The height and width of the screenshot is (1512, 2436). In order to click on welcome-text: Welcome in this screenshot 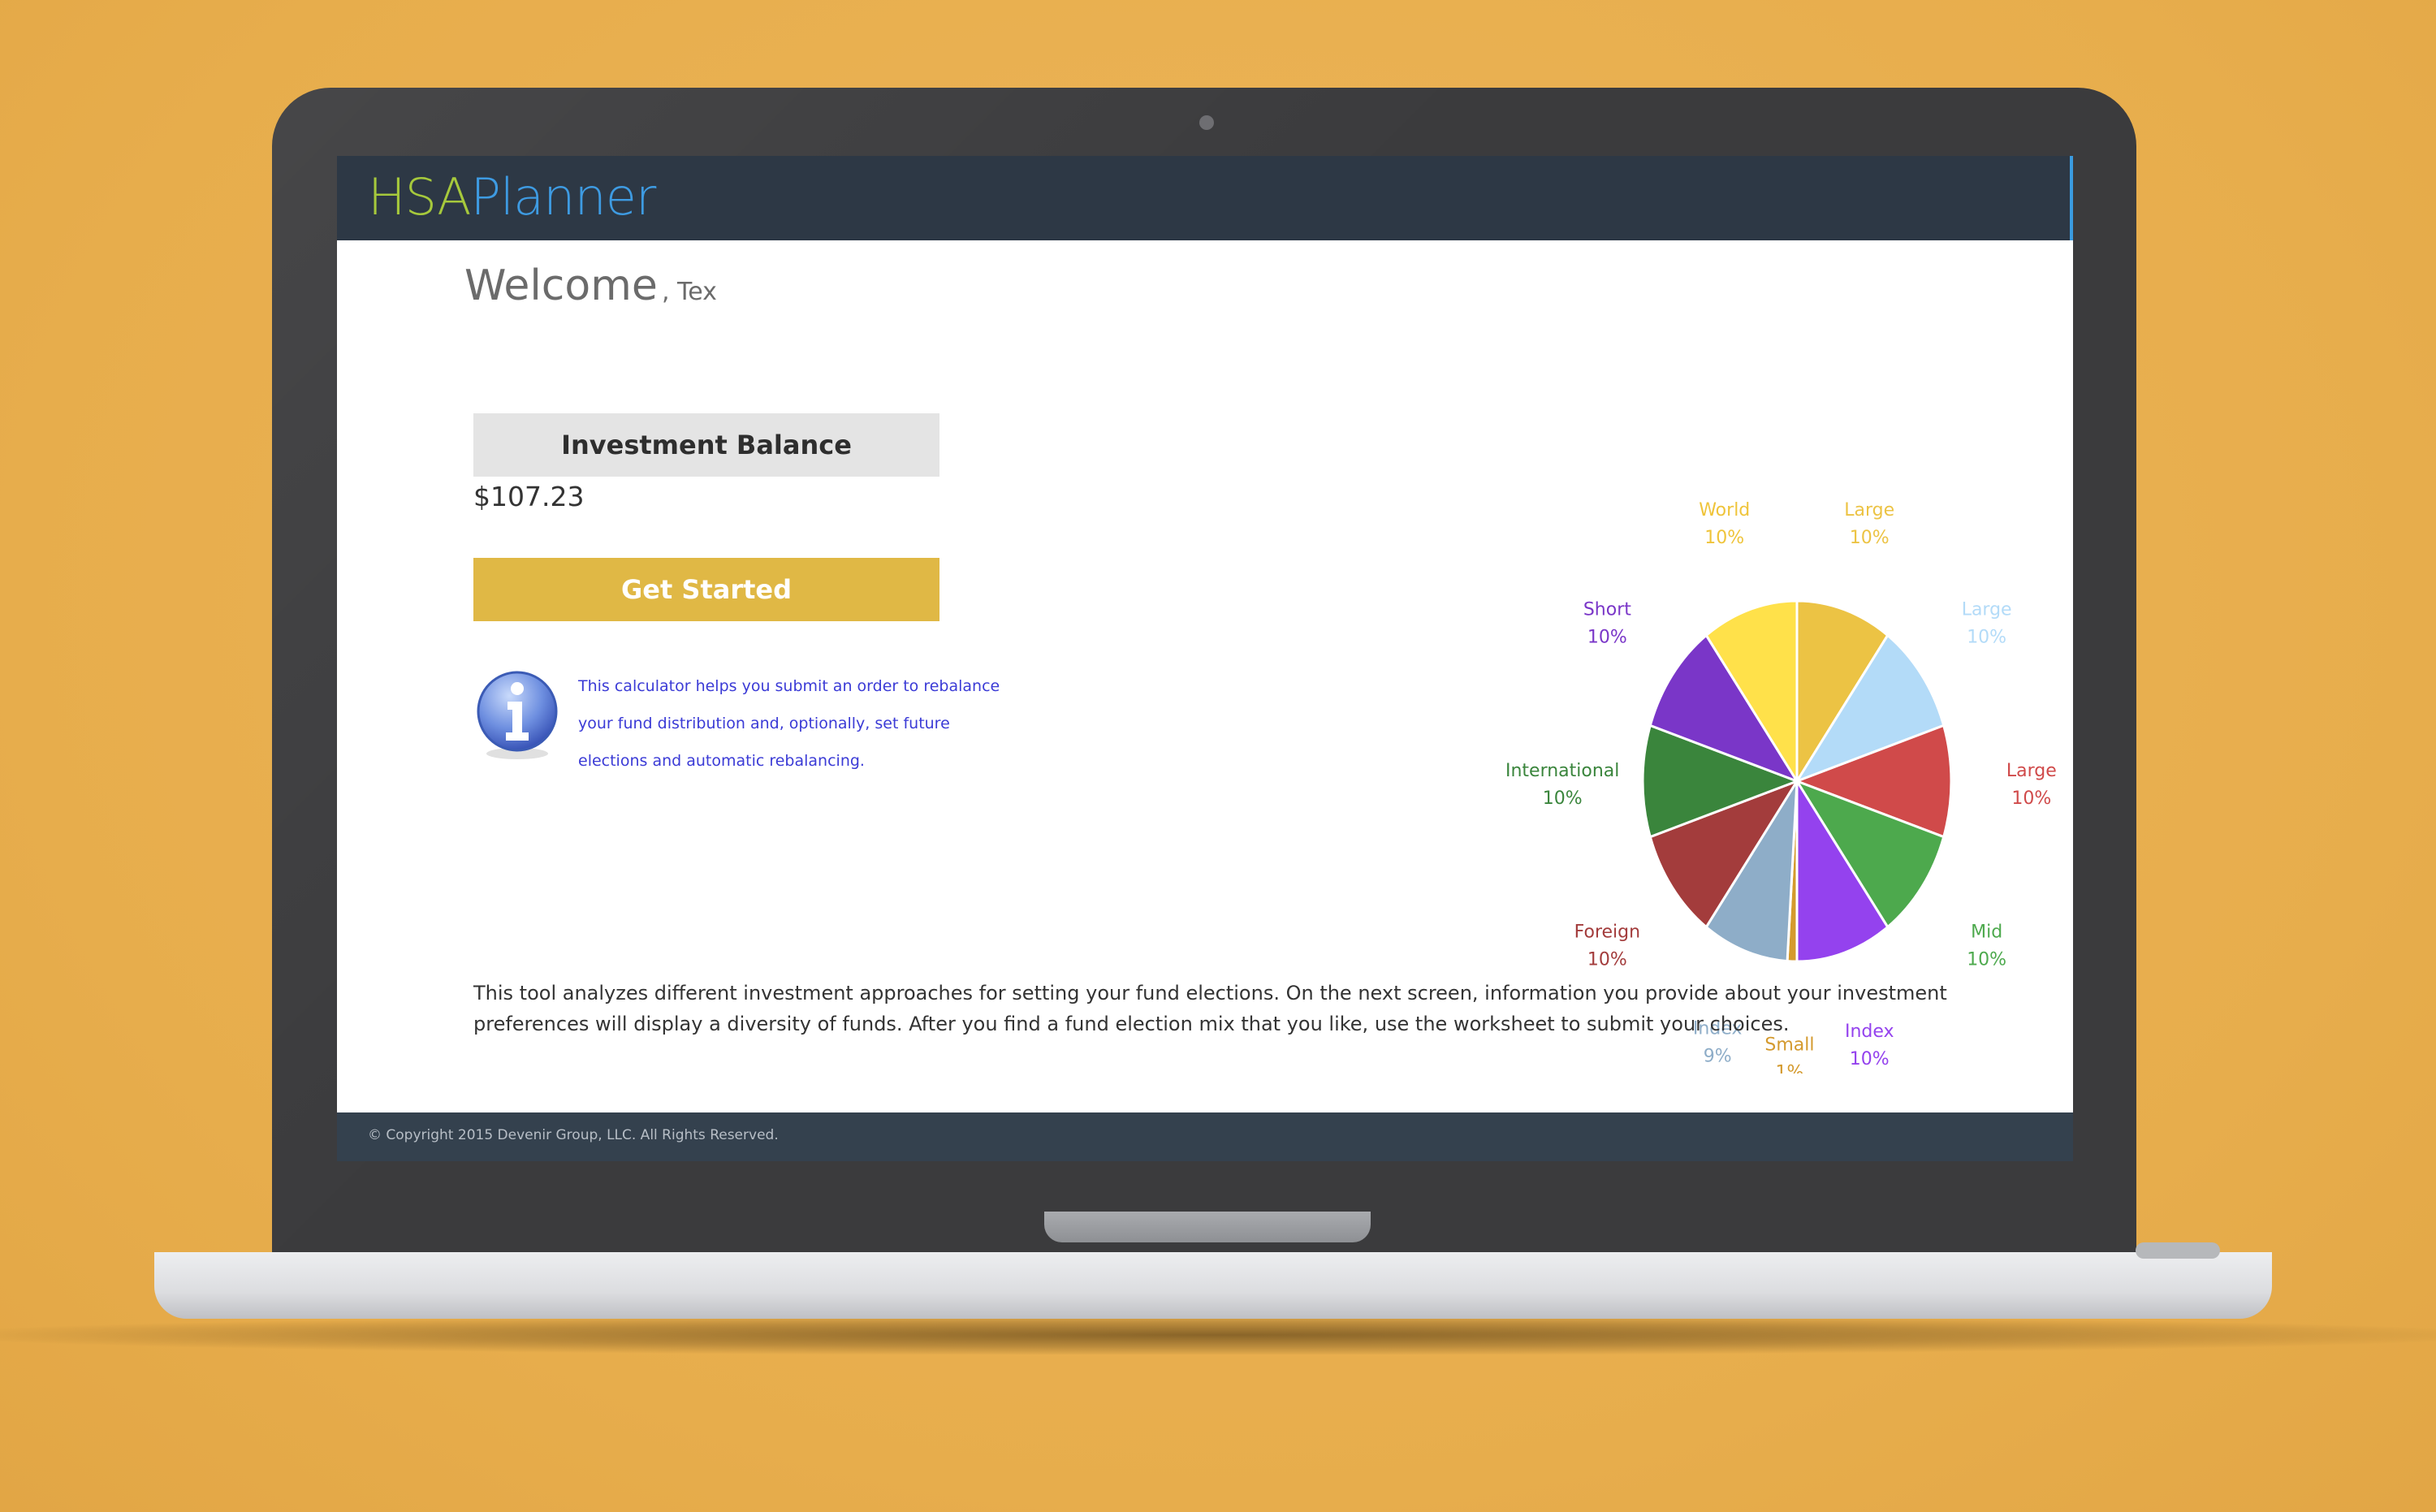, I will do `click(561, 285)`.